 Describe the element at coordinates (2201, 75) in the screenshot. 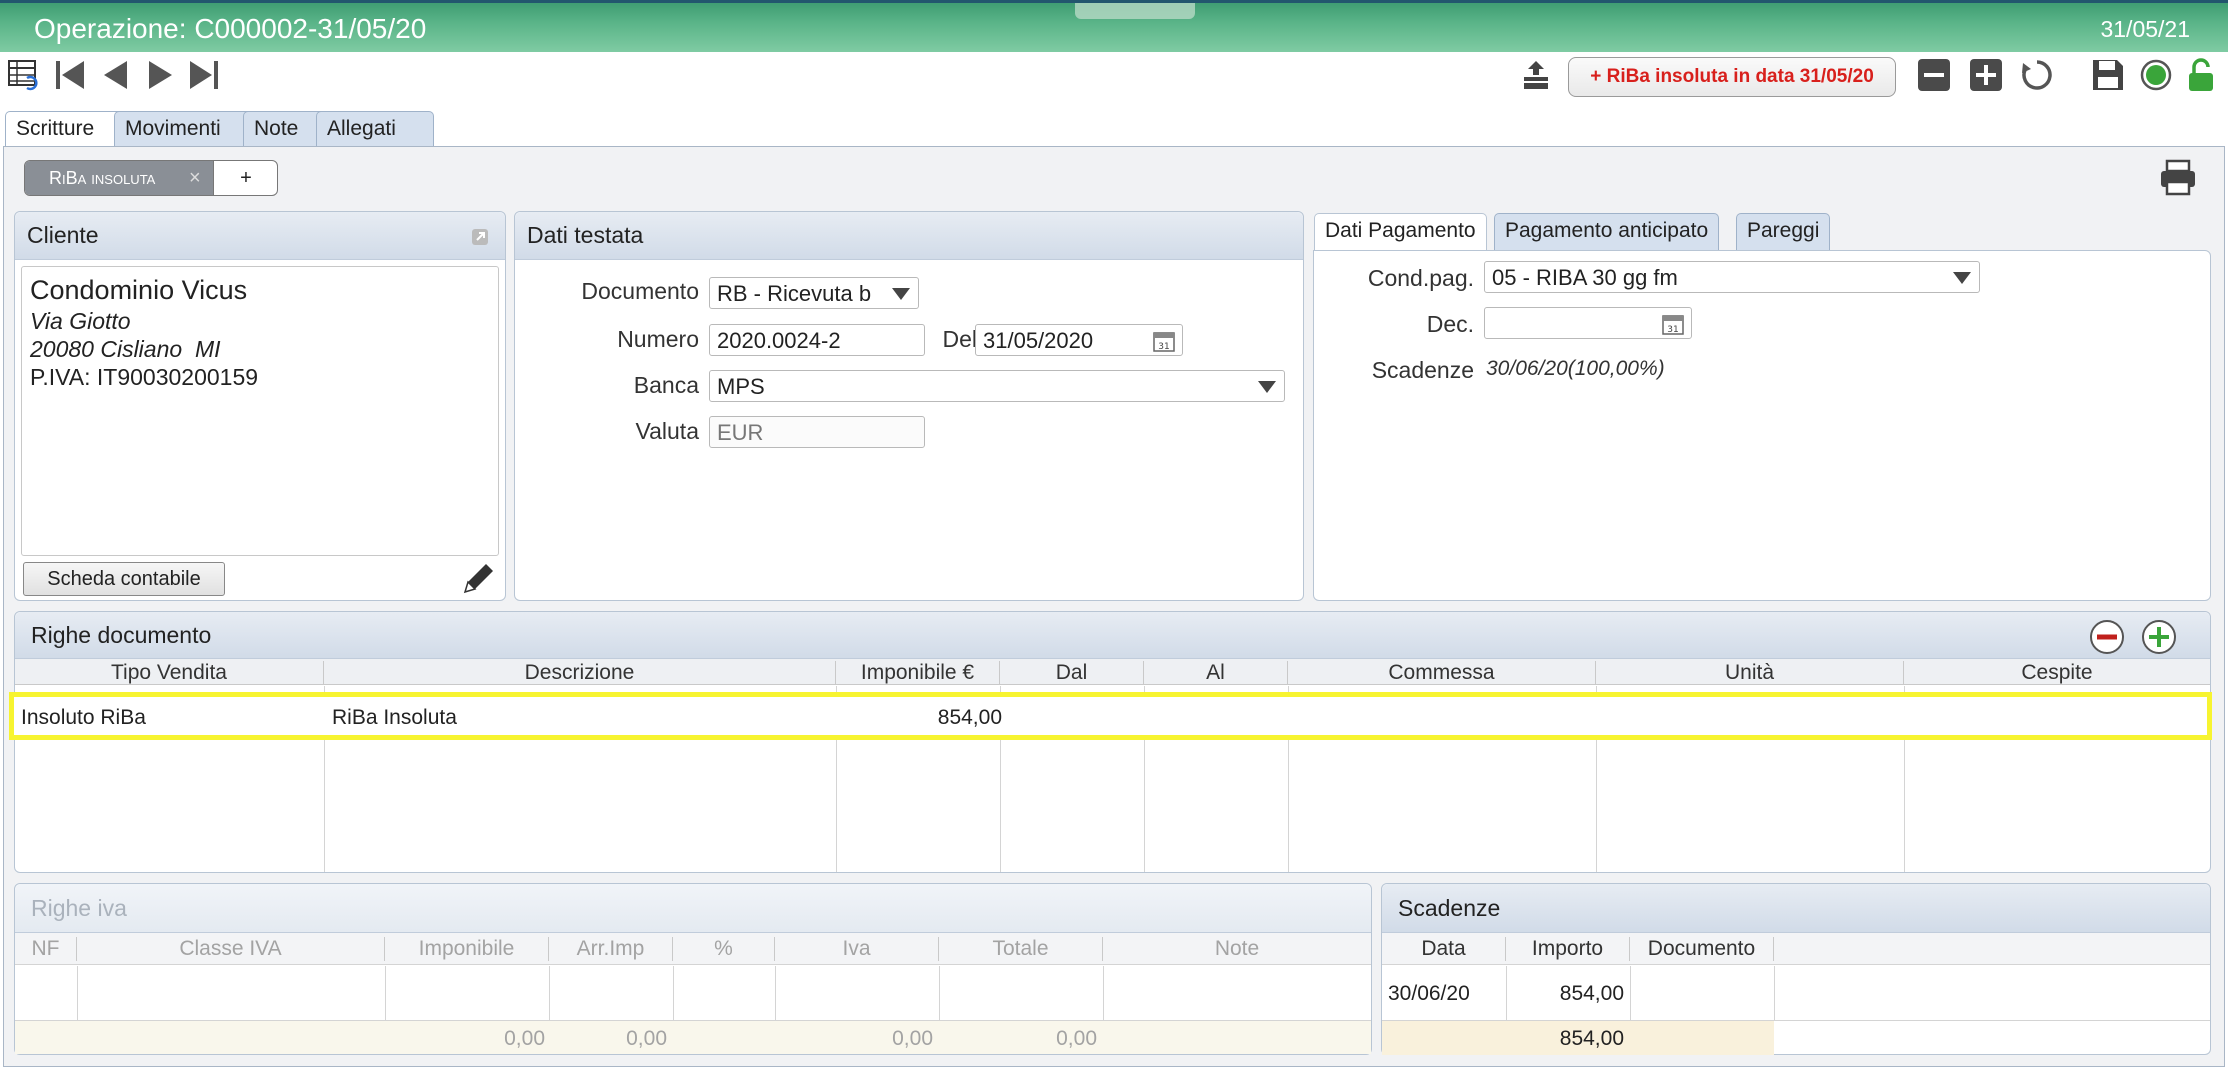

I see `unlock-icon` at that location.